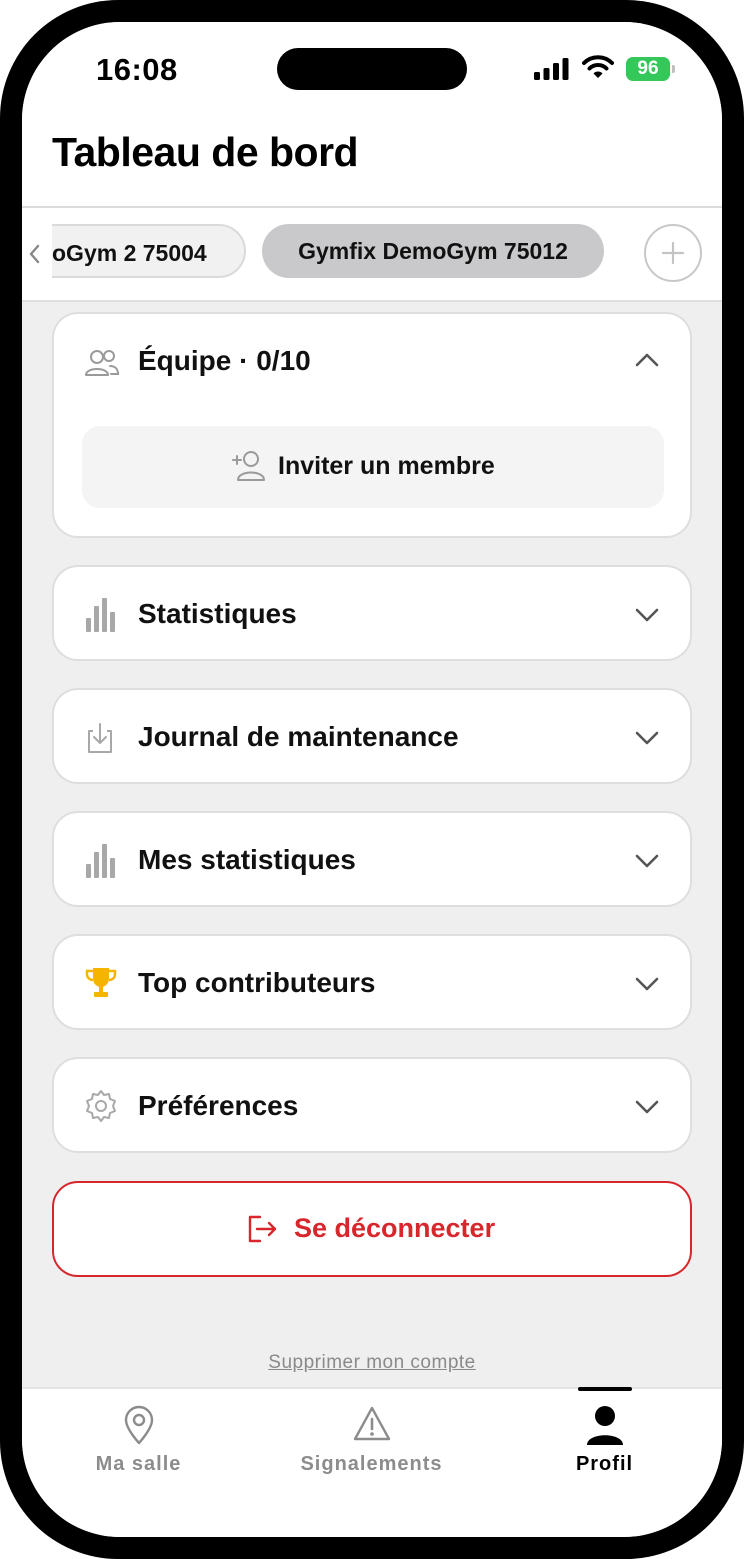 The height and width of the screenshot is (1559, 744). Describe the element at coordinates (598, 66) in the screenshot. I see `wifi-icon` at that location.